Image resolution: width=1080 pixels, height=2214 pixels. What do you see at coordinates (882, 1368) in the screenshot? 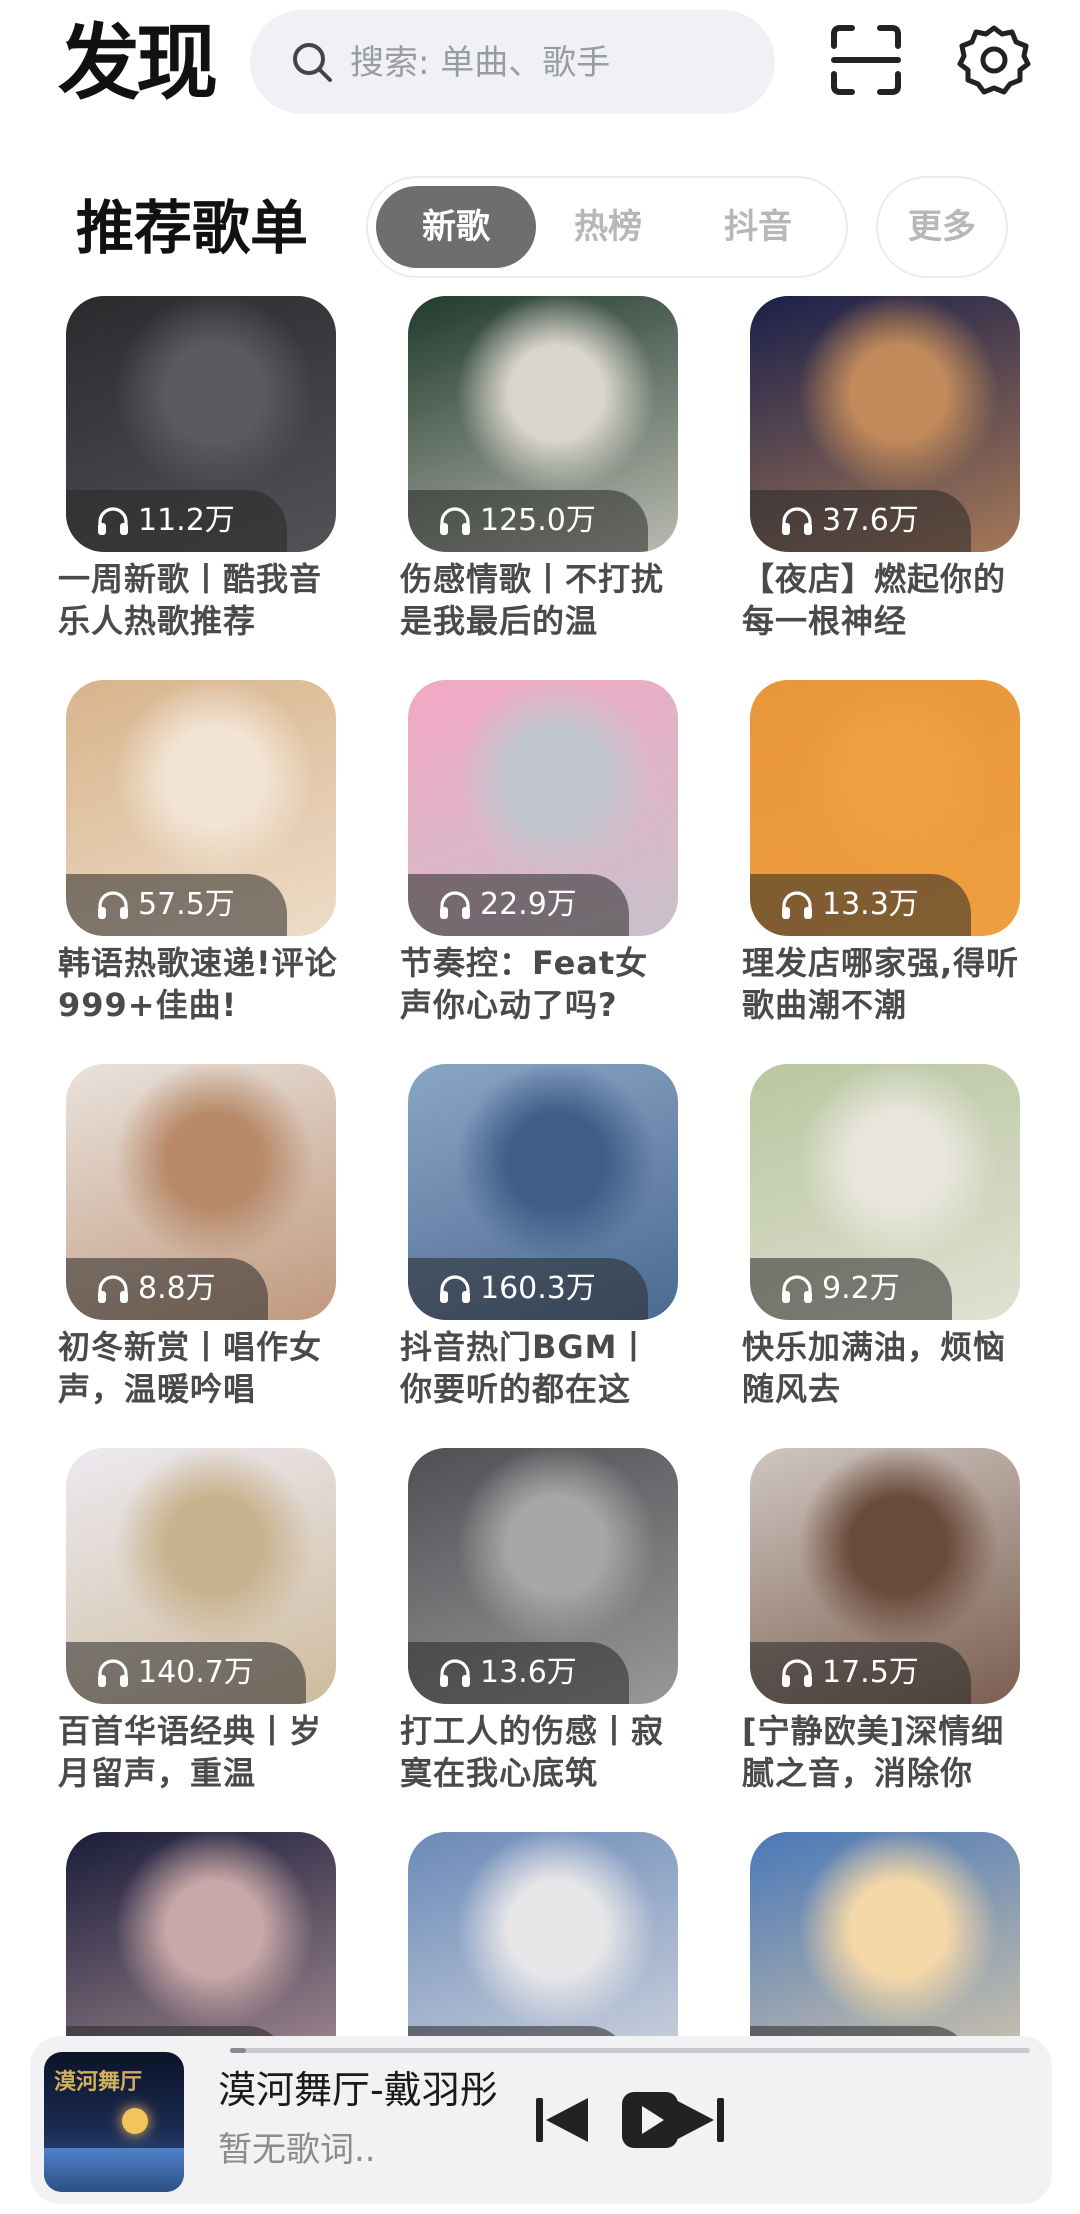
I see `playlist-title: 快乐加满油，烦恼随风去` at bounding box center [882, 1368].